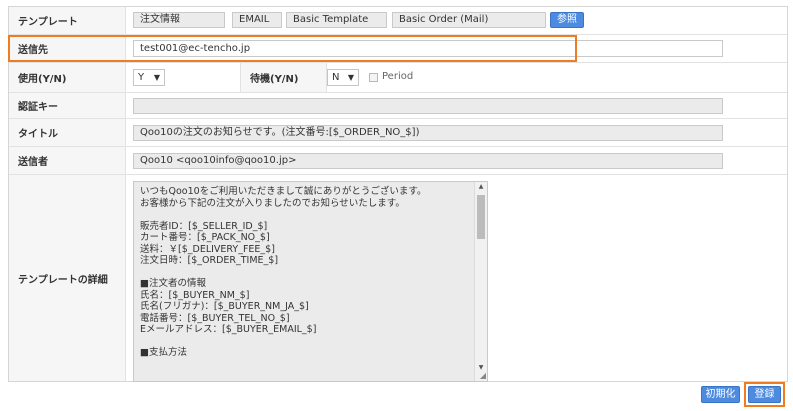 The height and width of the screenshot is (411, 793). What do you see at coordinates (567, 20) in the screenshot?
I see `reference-button: 参照` at bounding box center [567, 20].